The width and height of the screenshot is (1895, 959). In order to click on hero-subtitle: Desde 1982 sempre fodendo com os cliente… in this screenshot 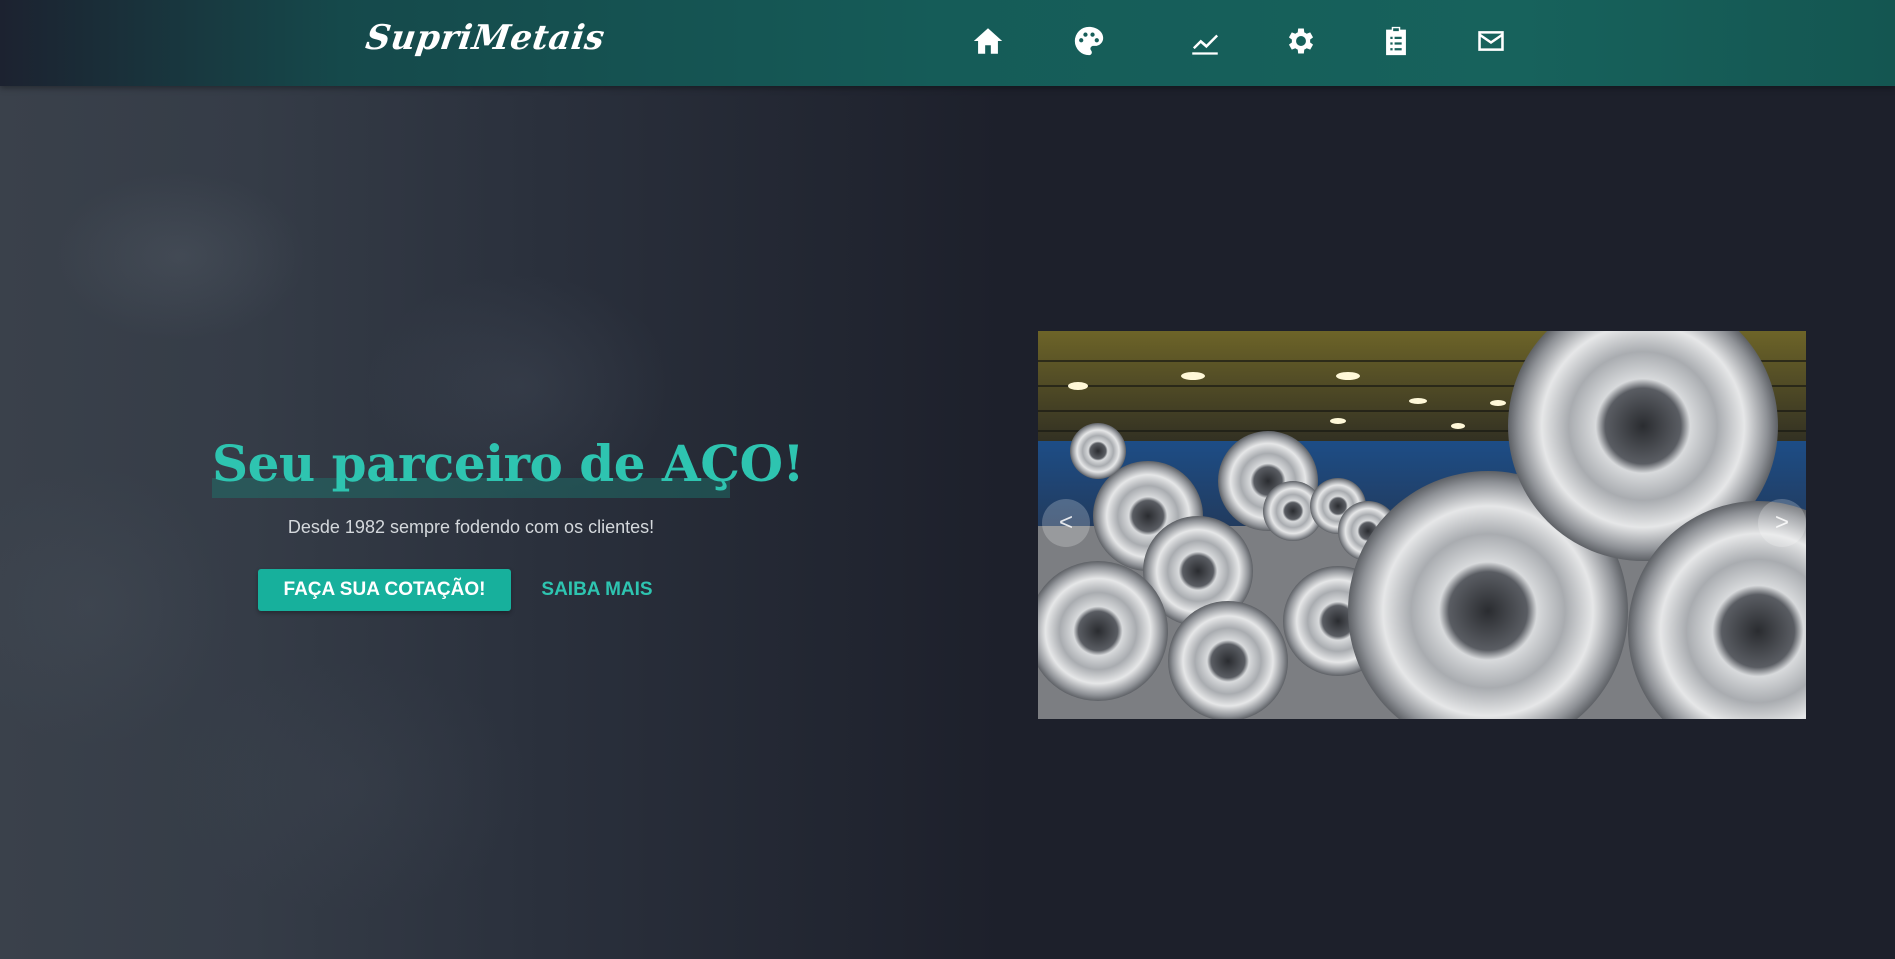, I will do `click(471, 527)`.